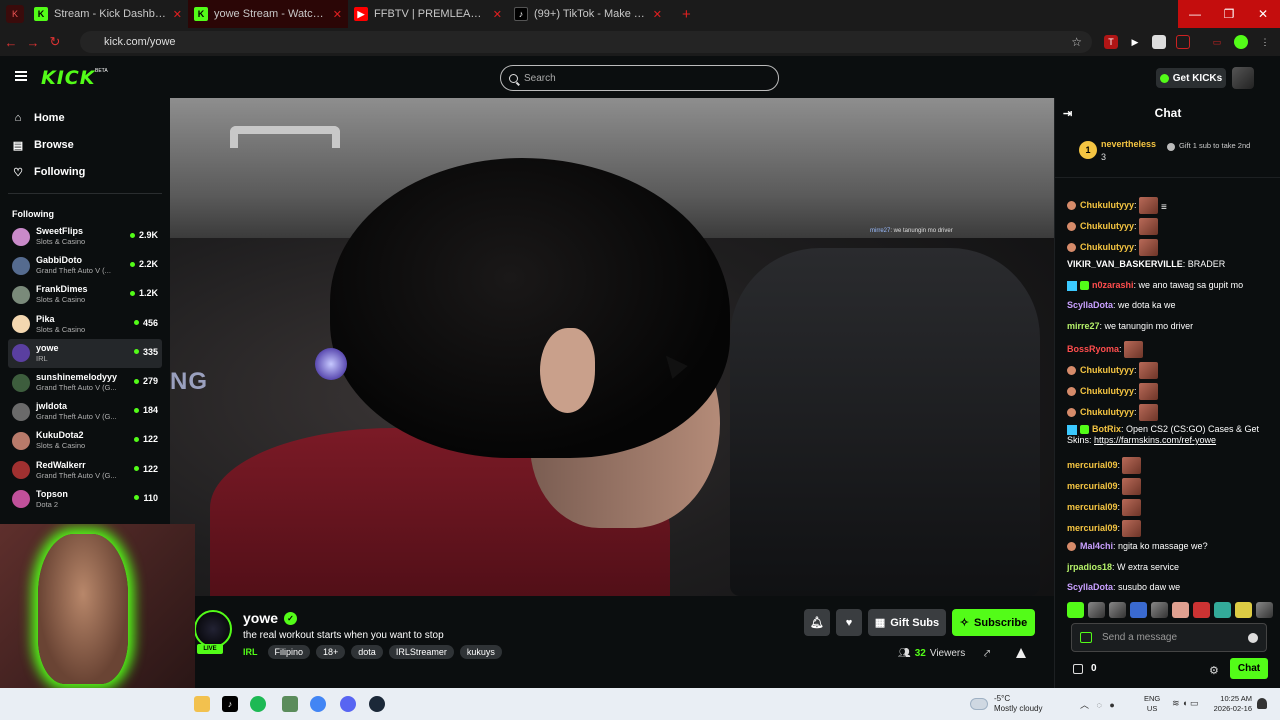 This screenshot has height=720, width=1280. Describe the element at coordinates (68, 78) in the screenshot. I see `kick-logo: KICK` at that location.